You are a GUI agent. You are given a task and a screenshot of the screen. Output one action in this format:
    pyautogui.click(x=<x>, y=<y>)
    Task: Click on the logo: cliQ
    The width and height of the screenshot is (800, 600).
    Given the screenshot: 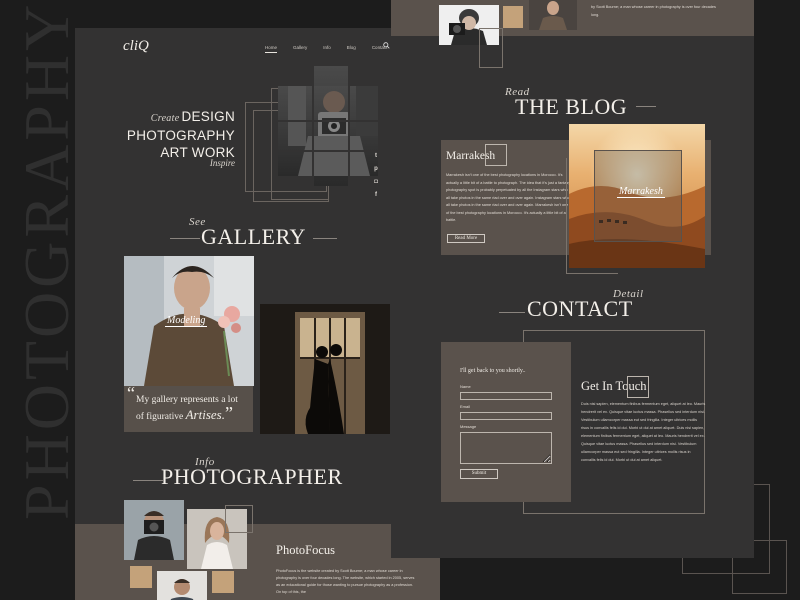 What is the action you would take?
    pyautogui.click(x=136, y=46)
    